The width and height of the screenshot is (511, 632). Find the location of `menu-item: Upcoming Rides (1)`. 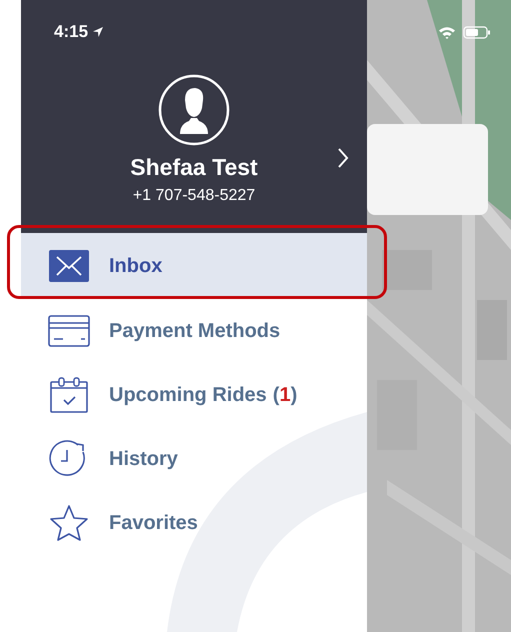

menu-item: Upcoming Rides (1) is located at coordinates (194, 395).